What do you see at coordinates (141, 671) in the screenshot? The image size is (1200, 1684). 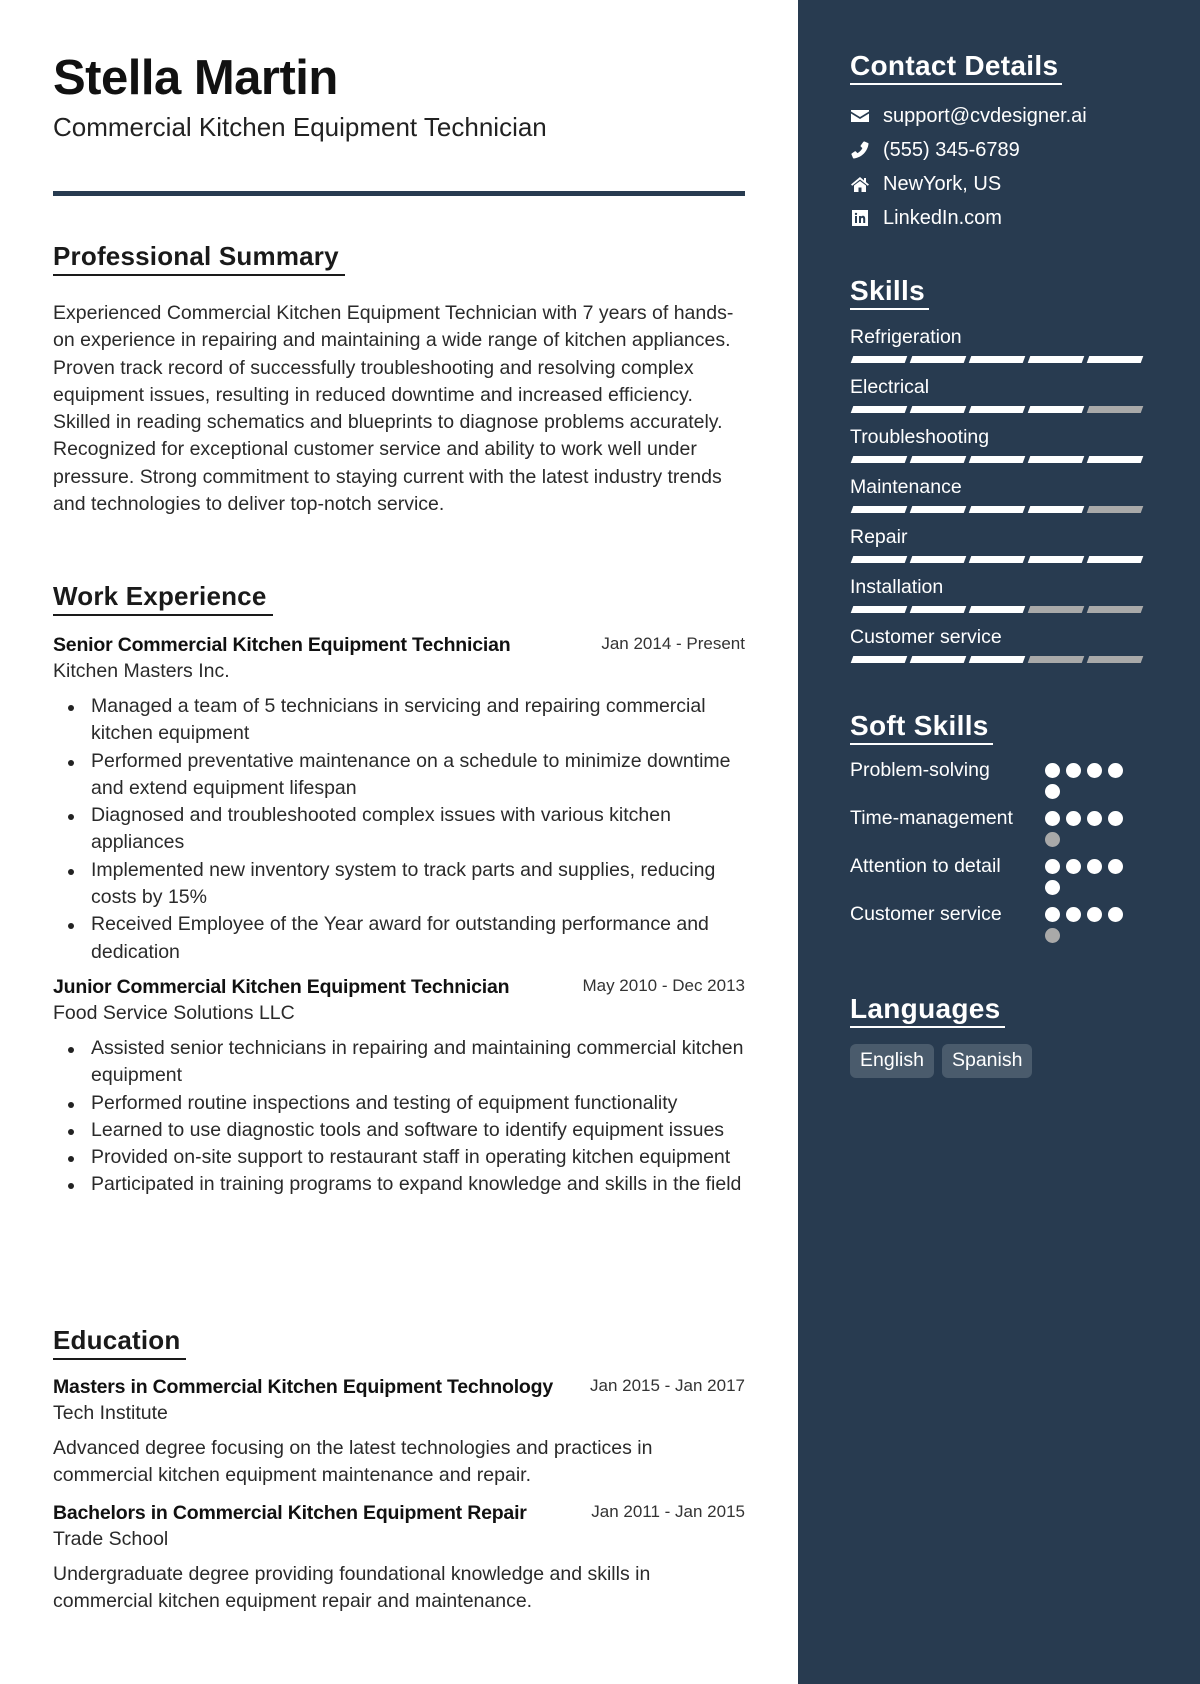 I see `company-name: Kitchen Masters Inc.` at bounding box center [141, 671].